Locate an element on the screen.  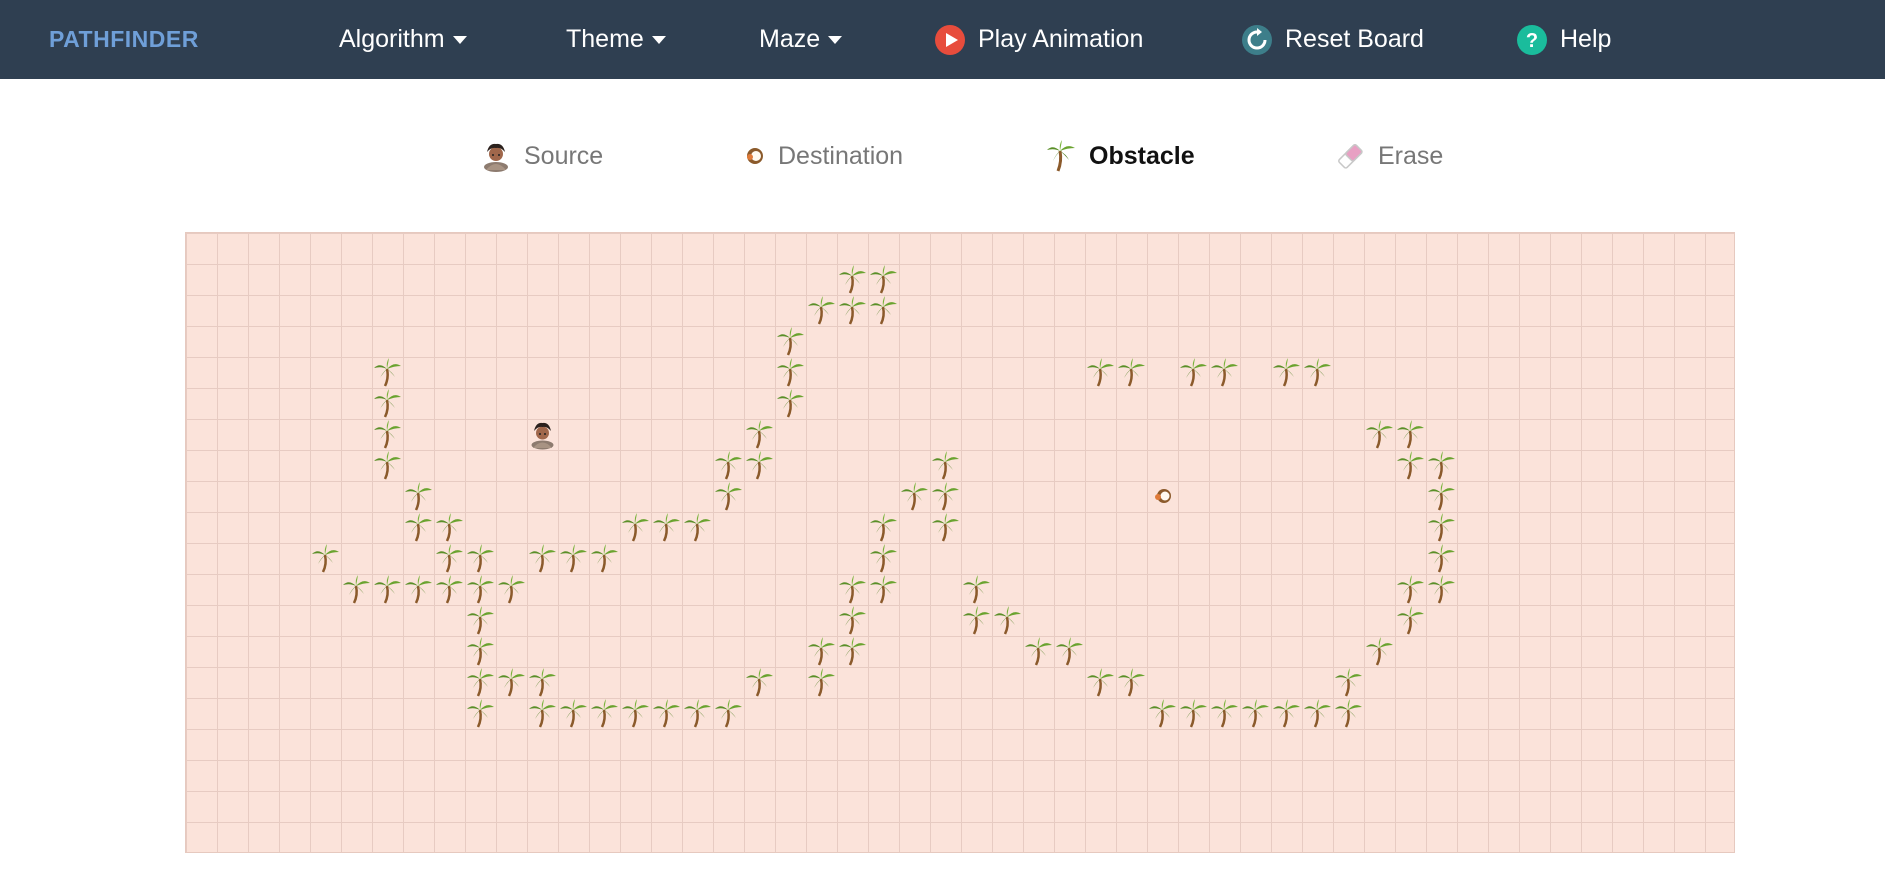
help-button: ? Help is located at coordinates (1564, 39).